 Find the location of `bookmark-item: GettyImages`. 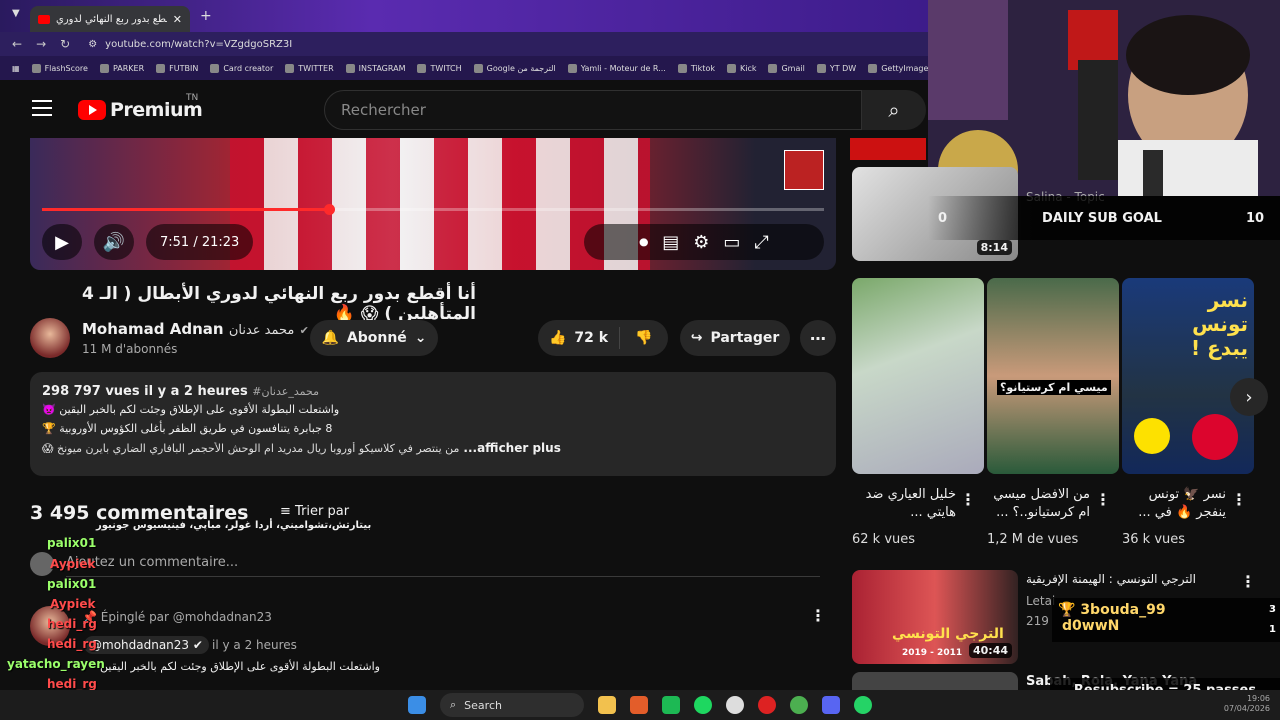

bookmark-item: GettyImages is located at coordinates (898, 68).